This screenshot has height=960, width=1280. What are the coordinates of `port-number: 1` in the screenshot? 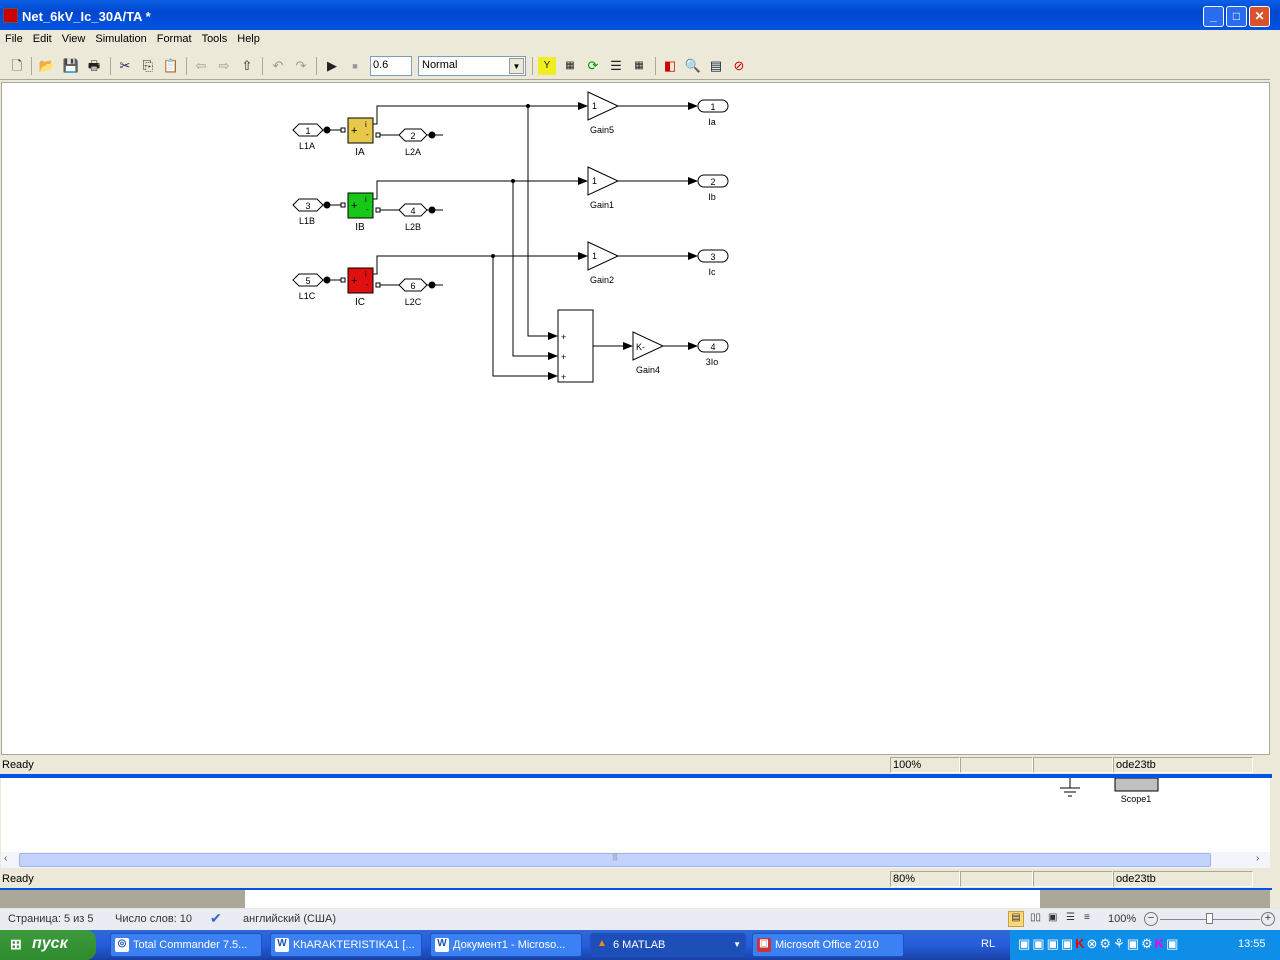 It's located at (307, 131).